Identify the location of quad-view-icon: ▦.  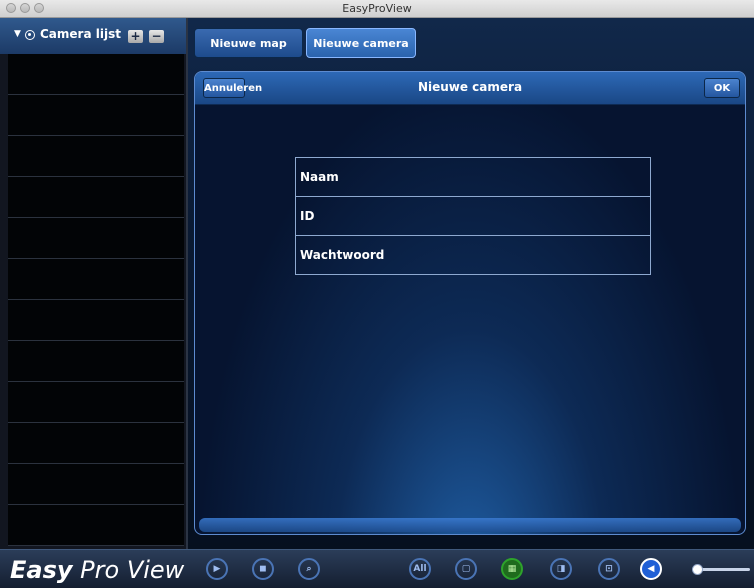
(512, 569).